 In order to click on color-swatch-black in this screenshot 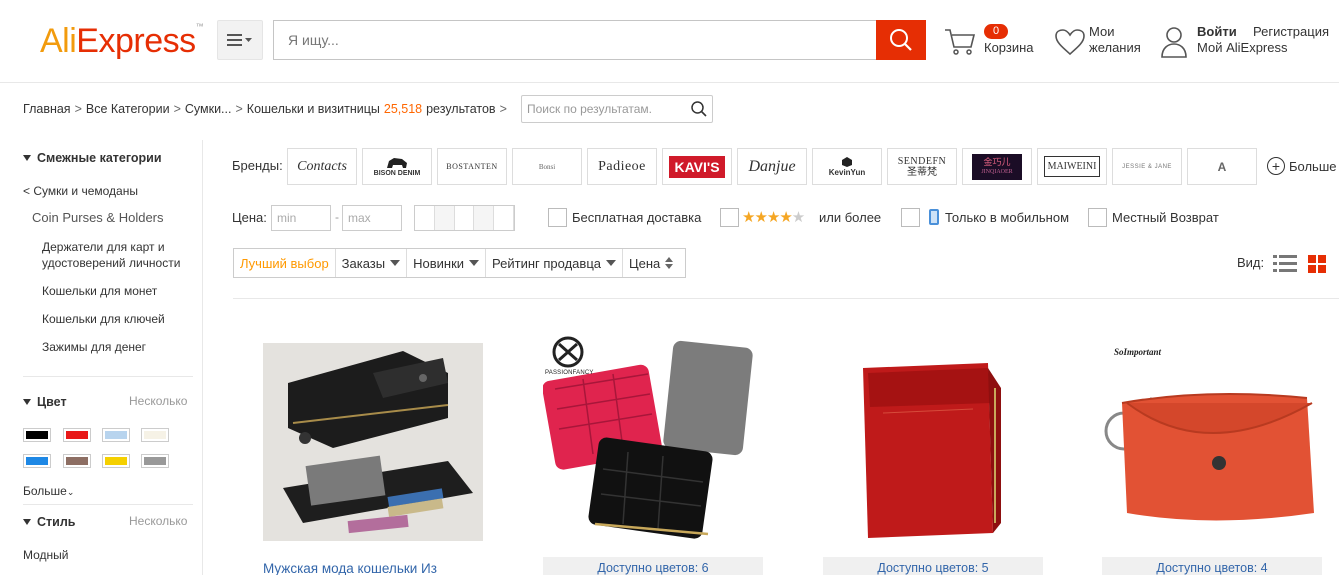, I will do `click(37, 435)`.